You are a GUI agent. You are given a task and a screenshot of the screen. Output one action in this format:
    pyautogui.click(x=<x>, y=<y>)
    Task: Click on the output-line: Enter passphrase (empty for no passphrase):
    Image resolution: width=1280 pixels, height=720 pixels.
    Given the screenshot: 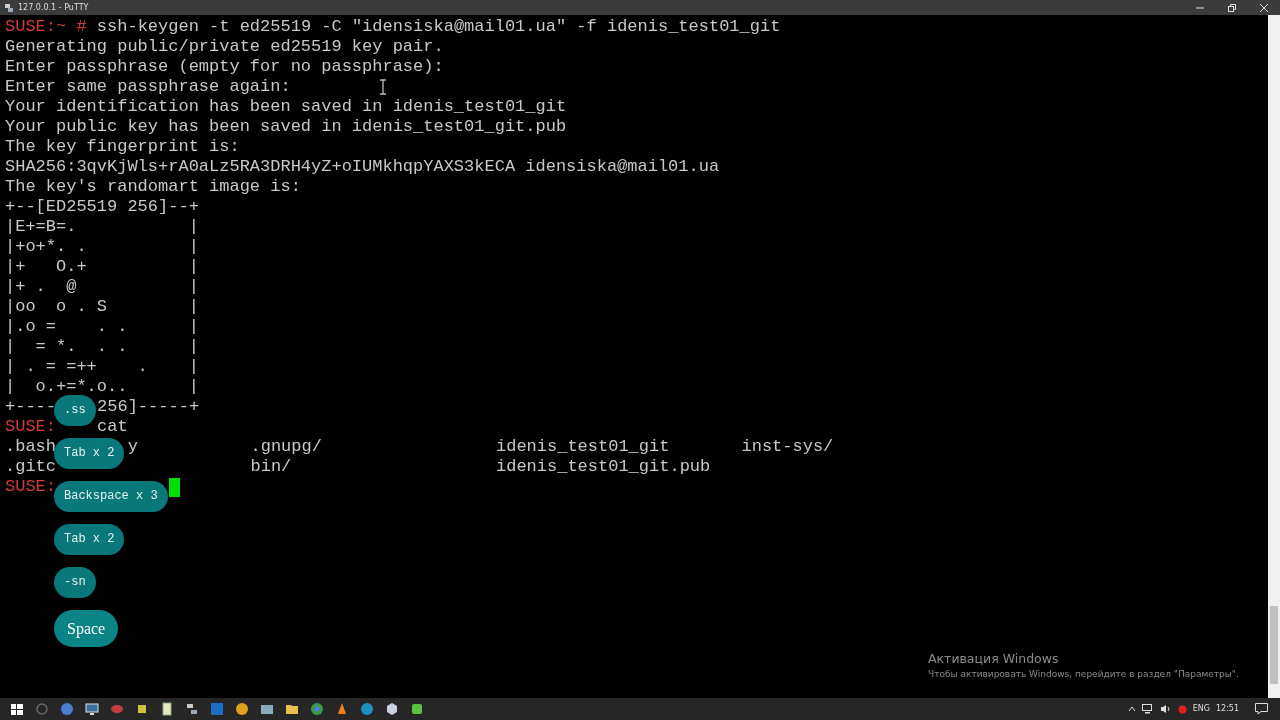 What is the action you would take?
    pyautogui.click(x=224, y=67)
    